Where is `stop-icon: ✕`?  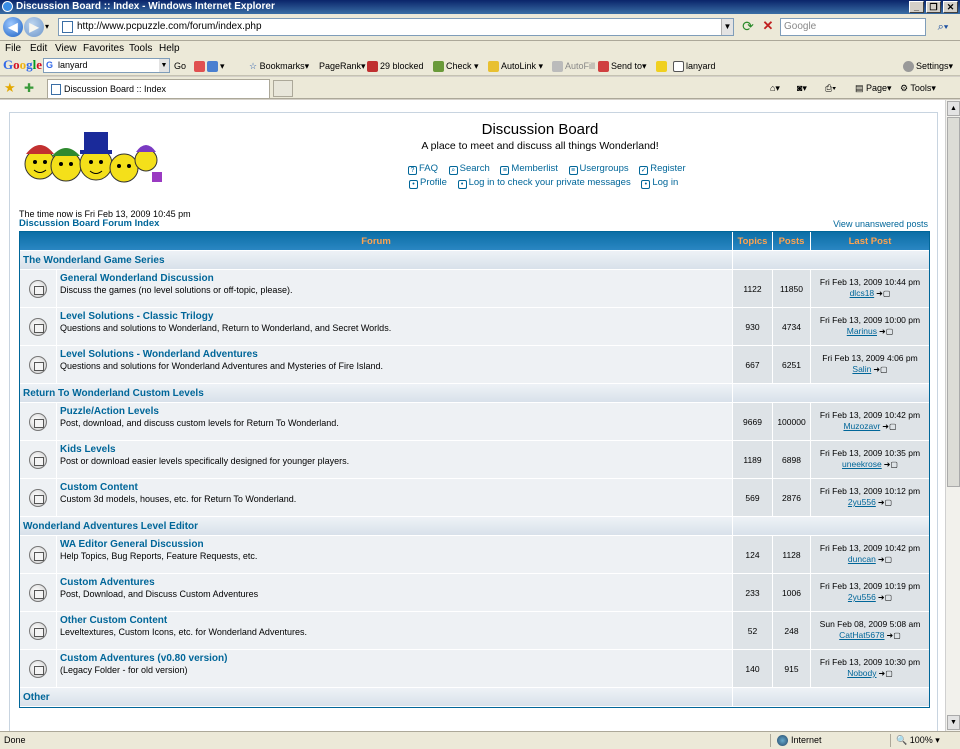 stop-icon: ✕ is located at coordinates (768, 26).